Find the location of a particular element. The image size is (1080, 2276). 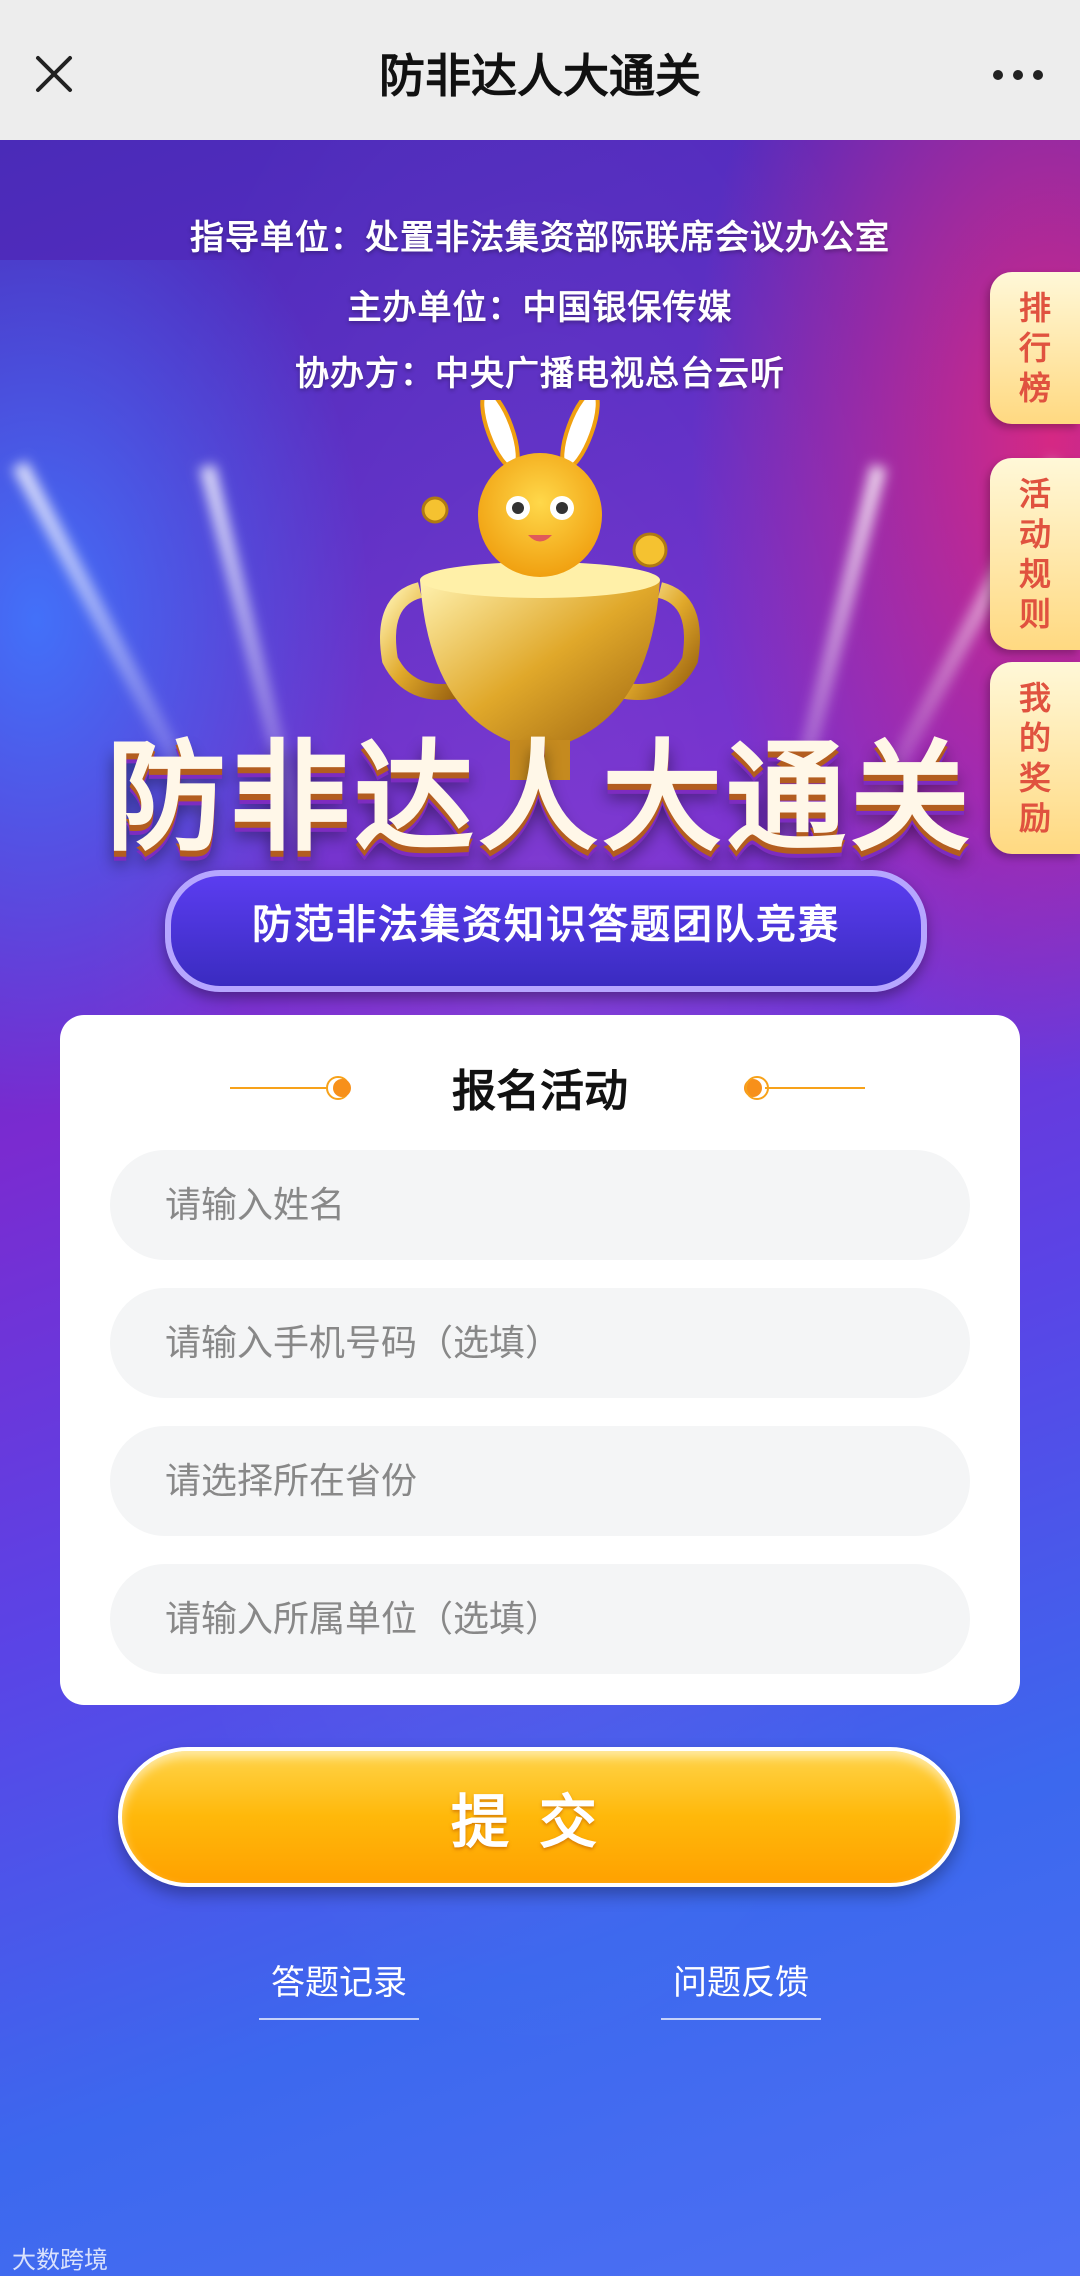

side-tab-char: 规 is located at coordinates (1034, 574).